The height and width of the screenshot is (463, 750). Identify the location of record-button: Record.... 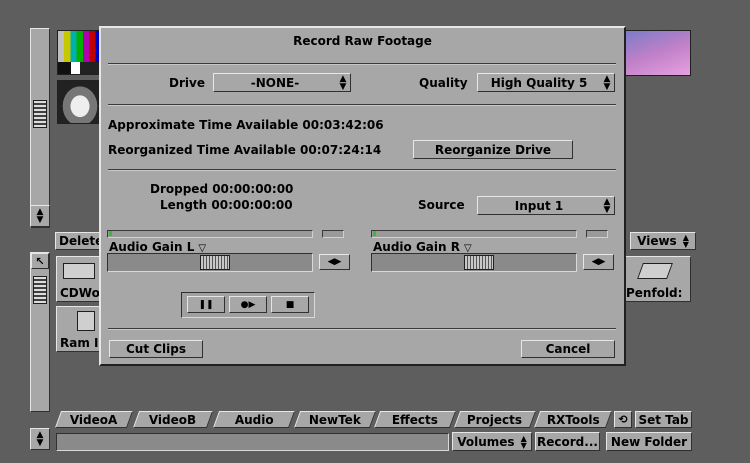
(567, 441).